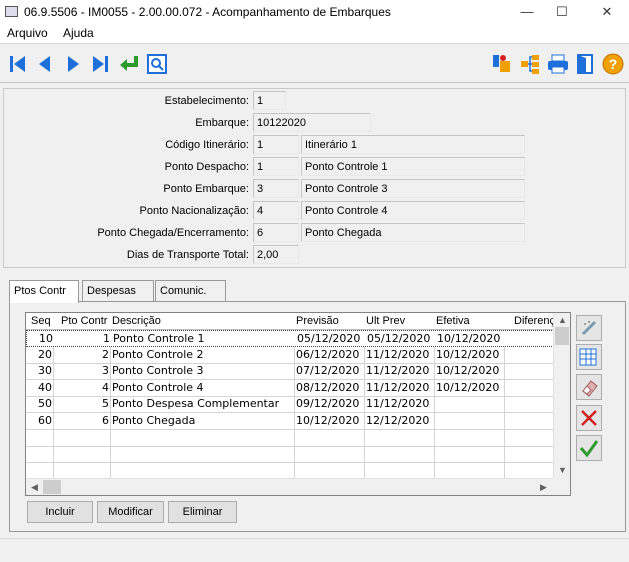  What do you see at coordinates (561, 396) in the screenshot?
I see `vertical-scrollbar: ▲ ▼` at bounding box center [561, 396].